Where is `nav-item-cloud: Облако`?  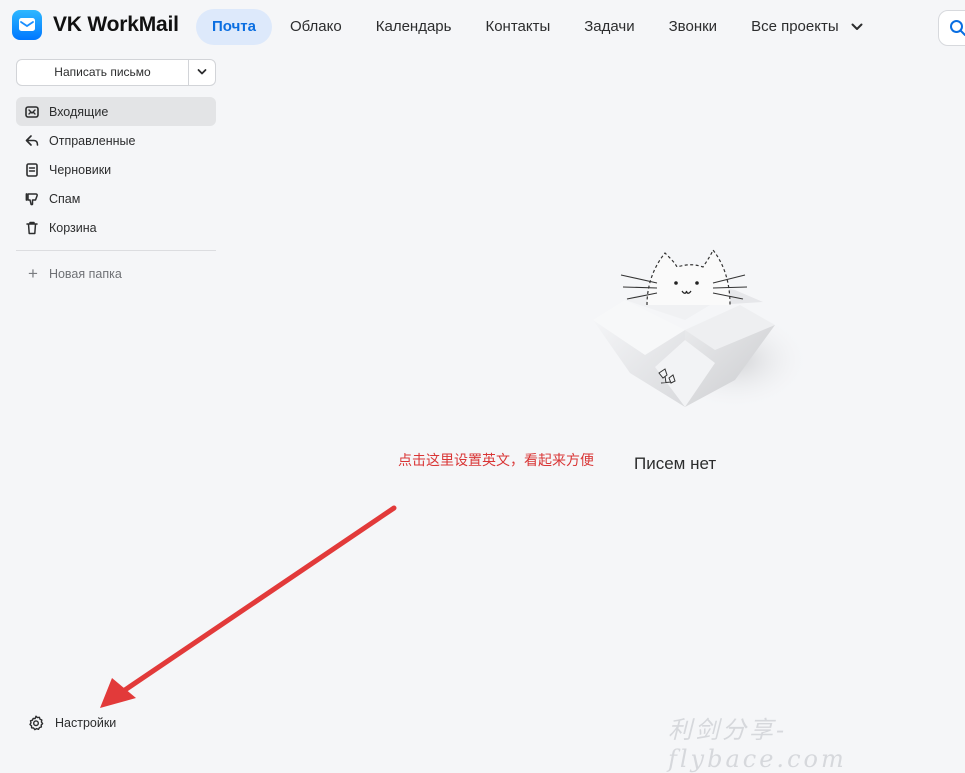 nav-item-cloud: Облако is located at coordinates (316, 27).